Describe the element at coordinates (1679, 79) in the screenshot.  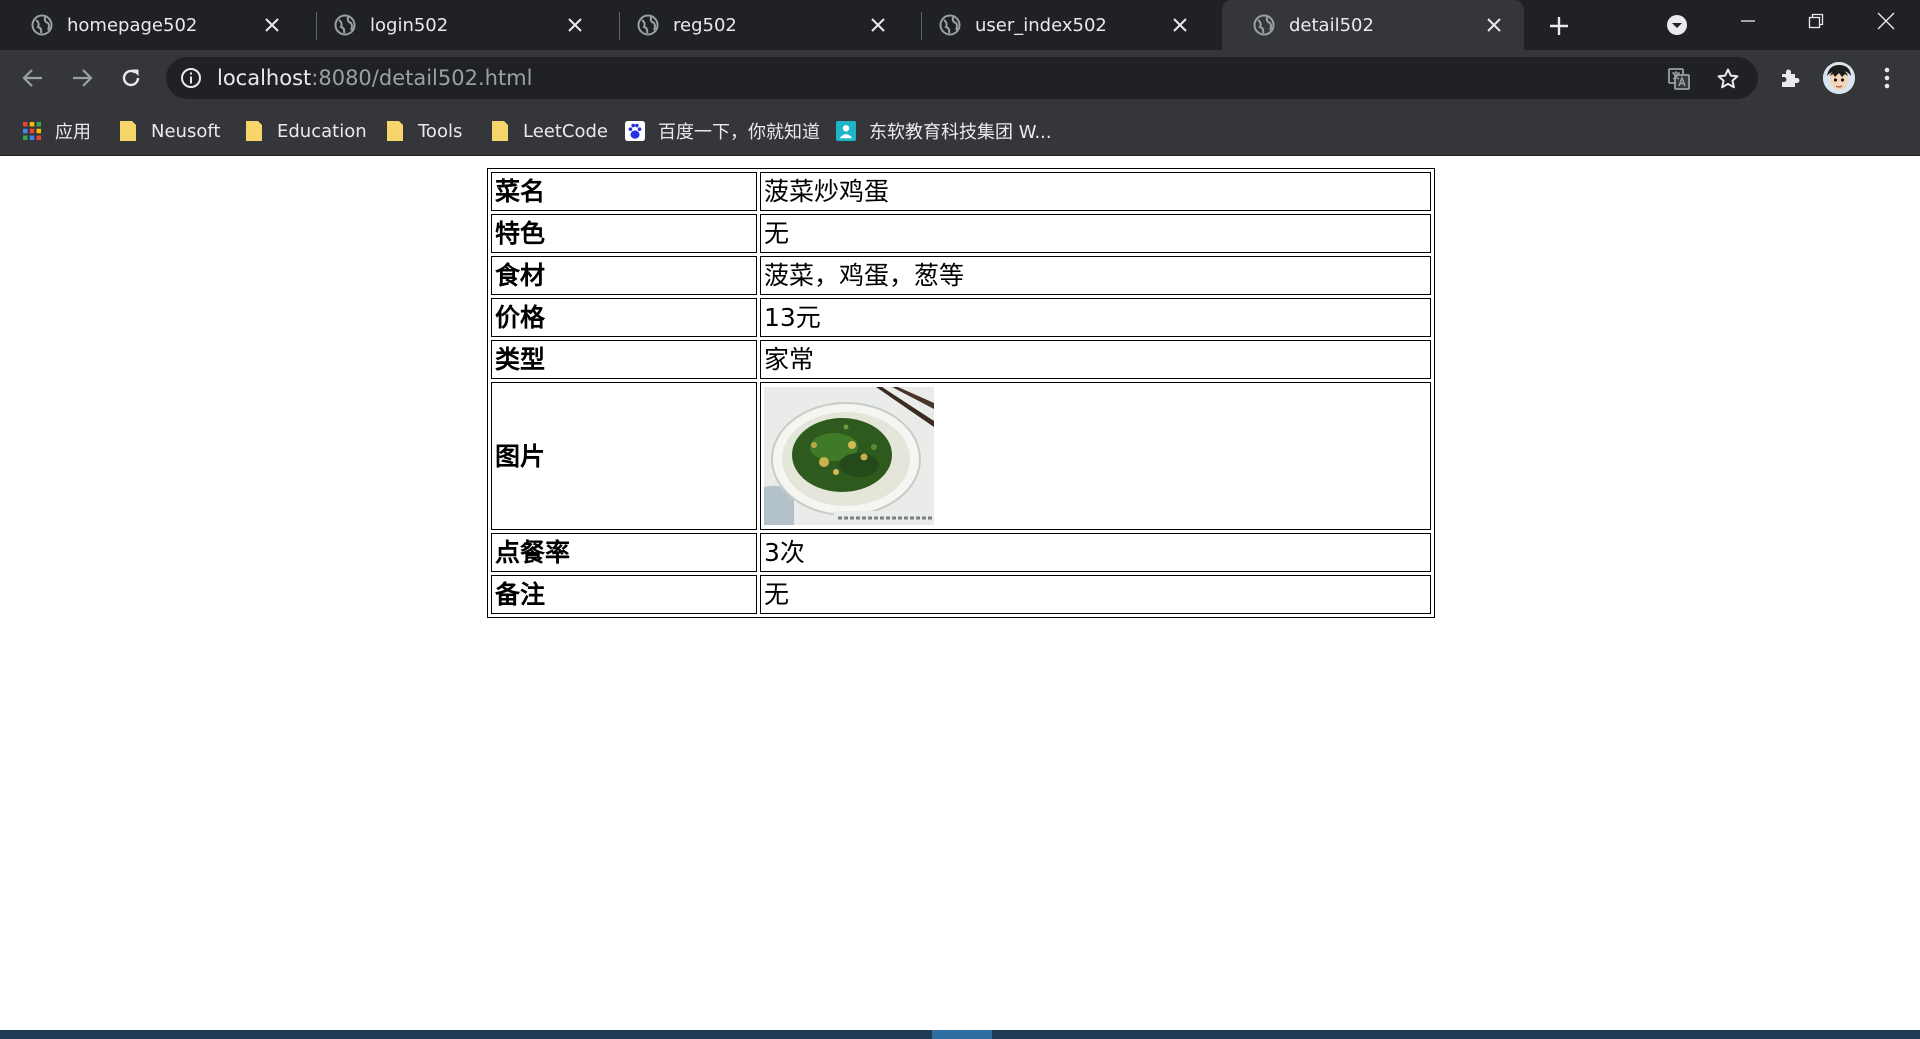
I see `translate-icon` at that location.